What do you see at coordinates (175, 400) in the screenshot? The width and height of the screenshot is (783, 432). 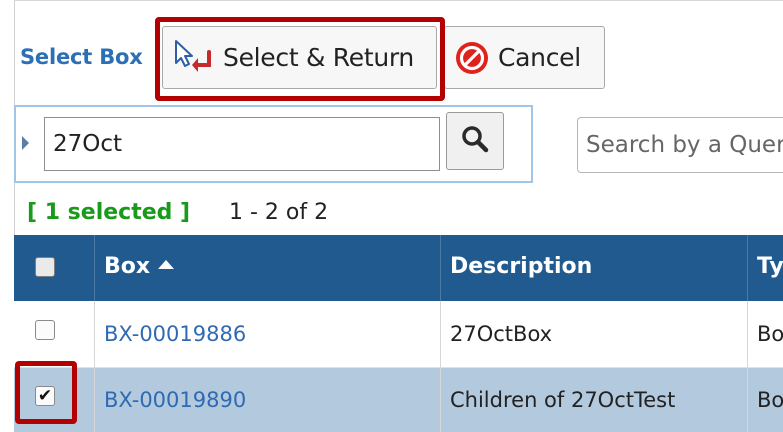 I see `box-link: BX-00019890` at bounding box center [175, 400].